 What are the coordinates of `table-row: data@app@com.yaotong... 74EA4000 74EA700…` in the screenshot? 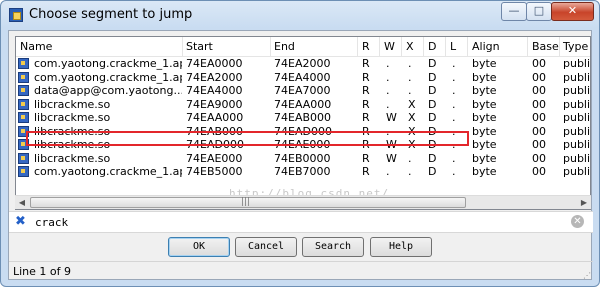 It's located at (303, 91).